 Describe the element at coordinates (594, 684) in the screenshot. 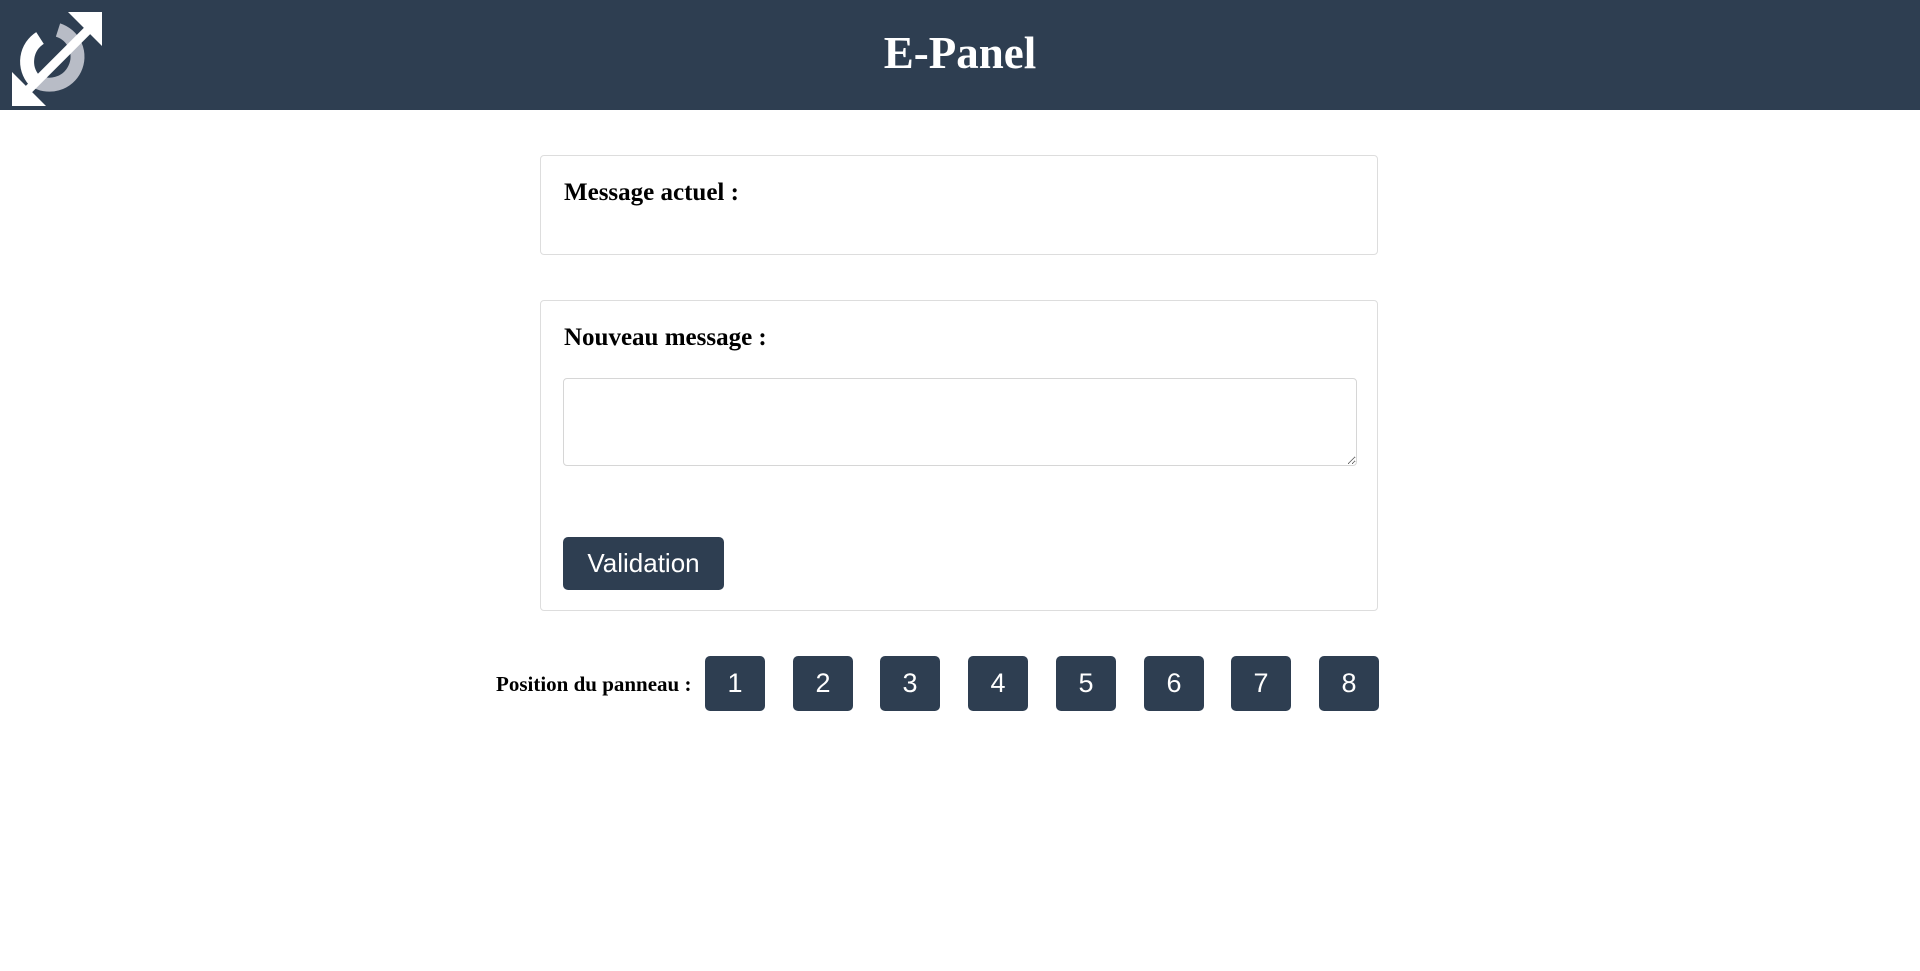

I see `panel-position-label: Position du panneau :` at that location.